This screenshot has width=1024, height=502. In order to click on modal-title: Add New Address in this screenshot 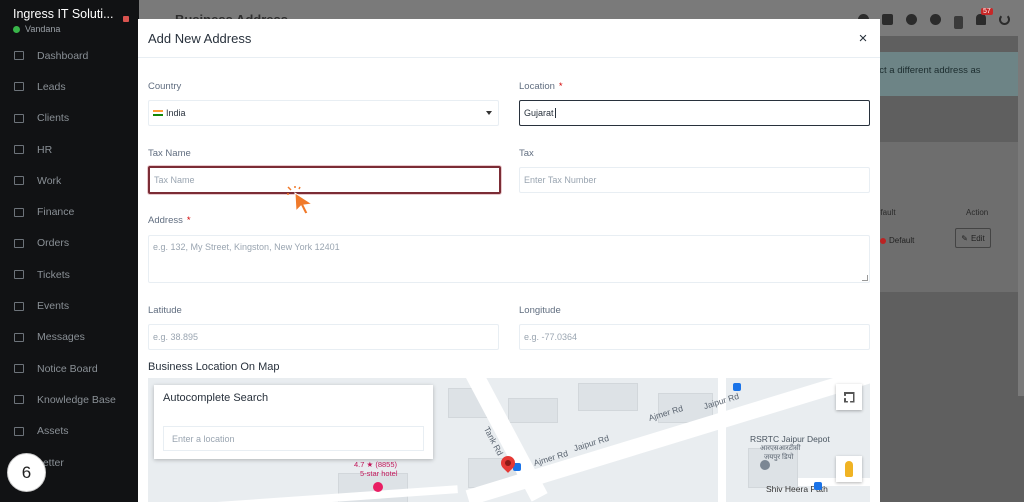, I will do `click(200, 38)`.